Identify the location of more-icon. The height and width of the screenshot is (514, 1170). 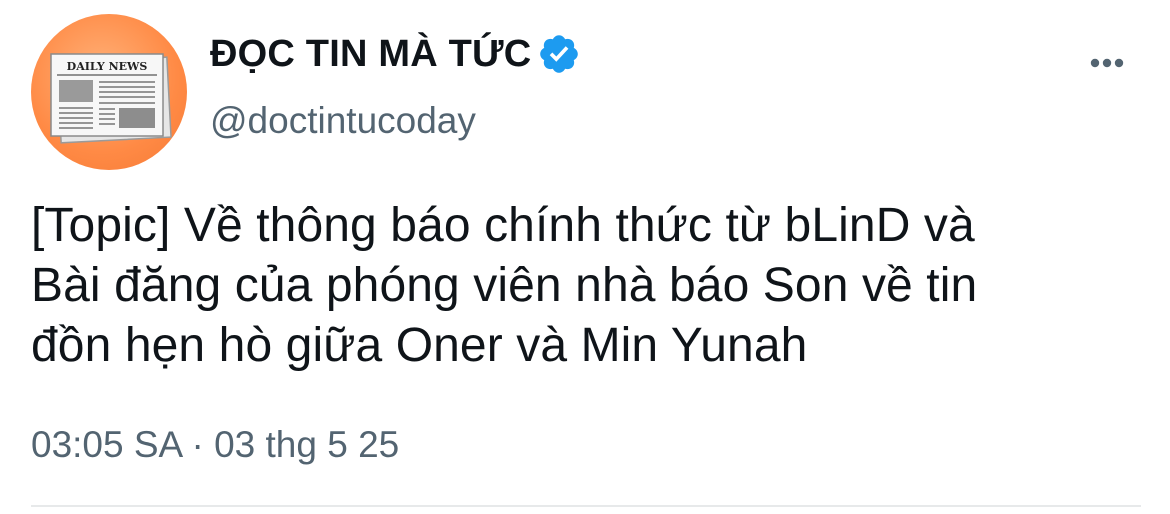
(1107, 63).